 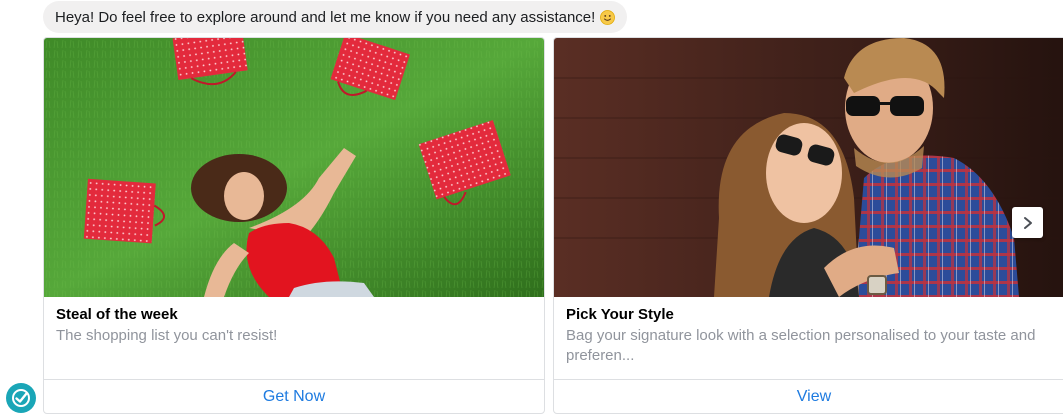 I want to click on checkmark-badge-icon, so click(x=21, y=398).